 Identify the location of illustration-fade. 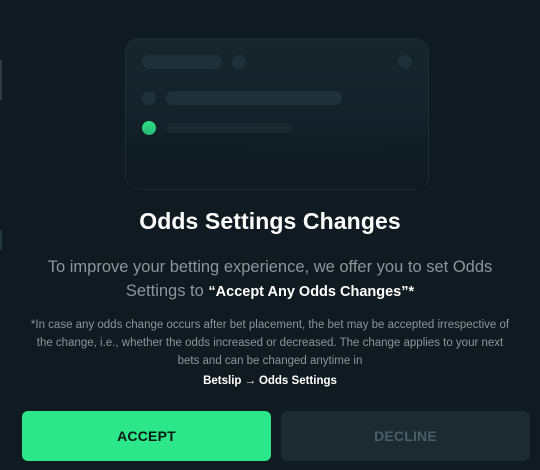
(277, 154).